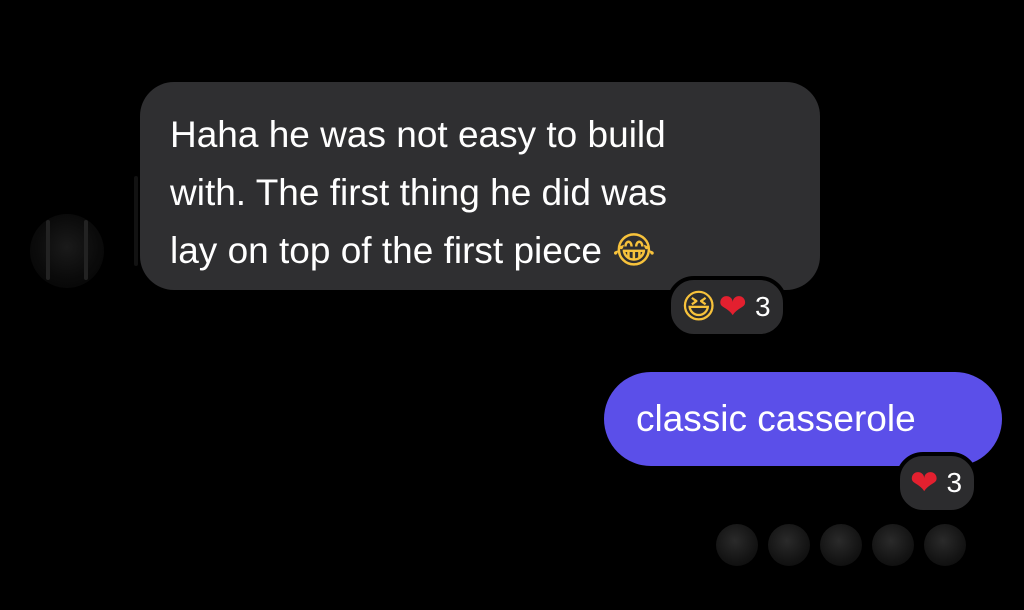 This screenshot has height=610, width=1024. Describe the element at coordinates (136, 221) in the screenshot. I see `message-group-line` at that location.